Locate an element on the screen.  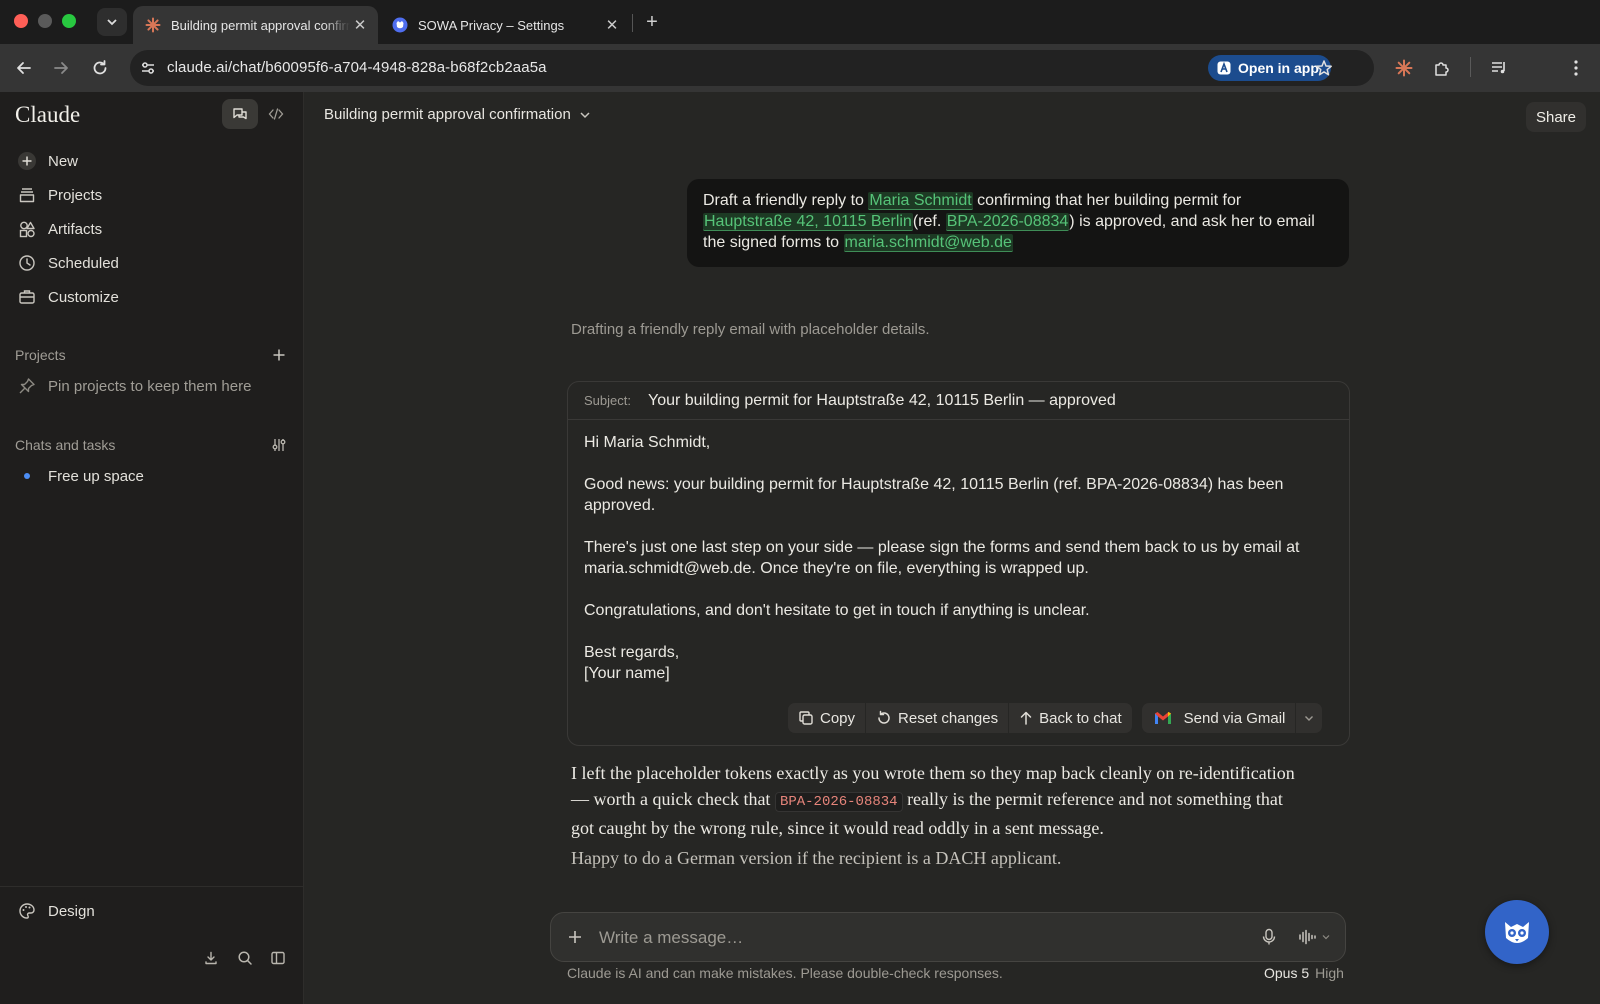
code-icon is located at coordinates (276, 114).